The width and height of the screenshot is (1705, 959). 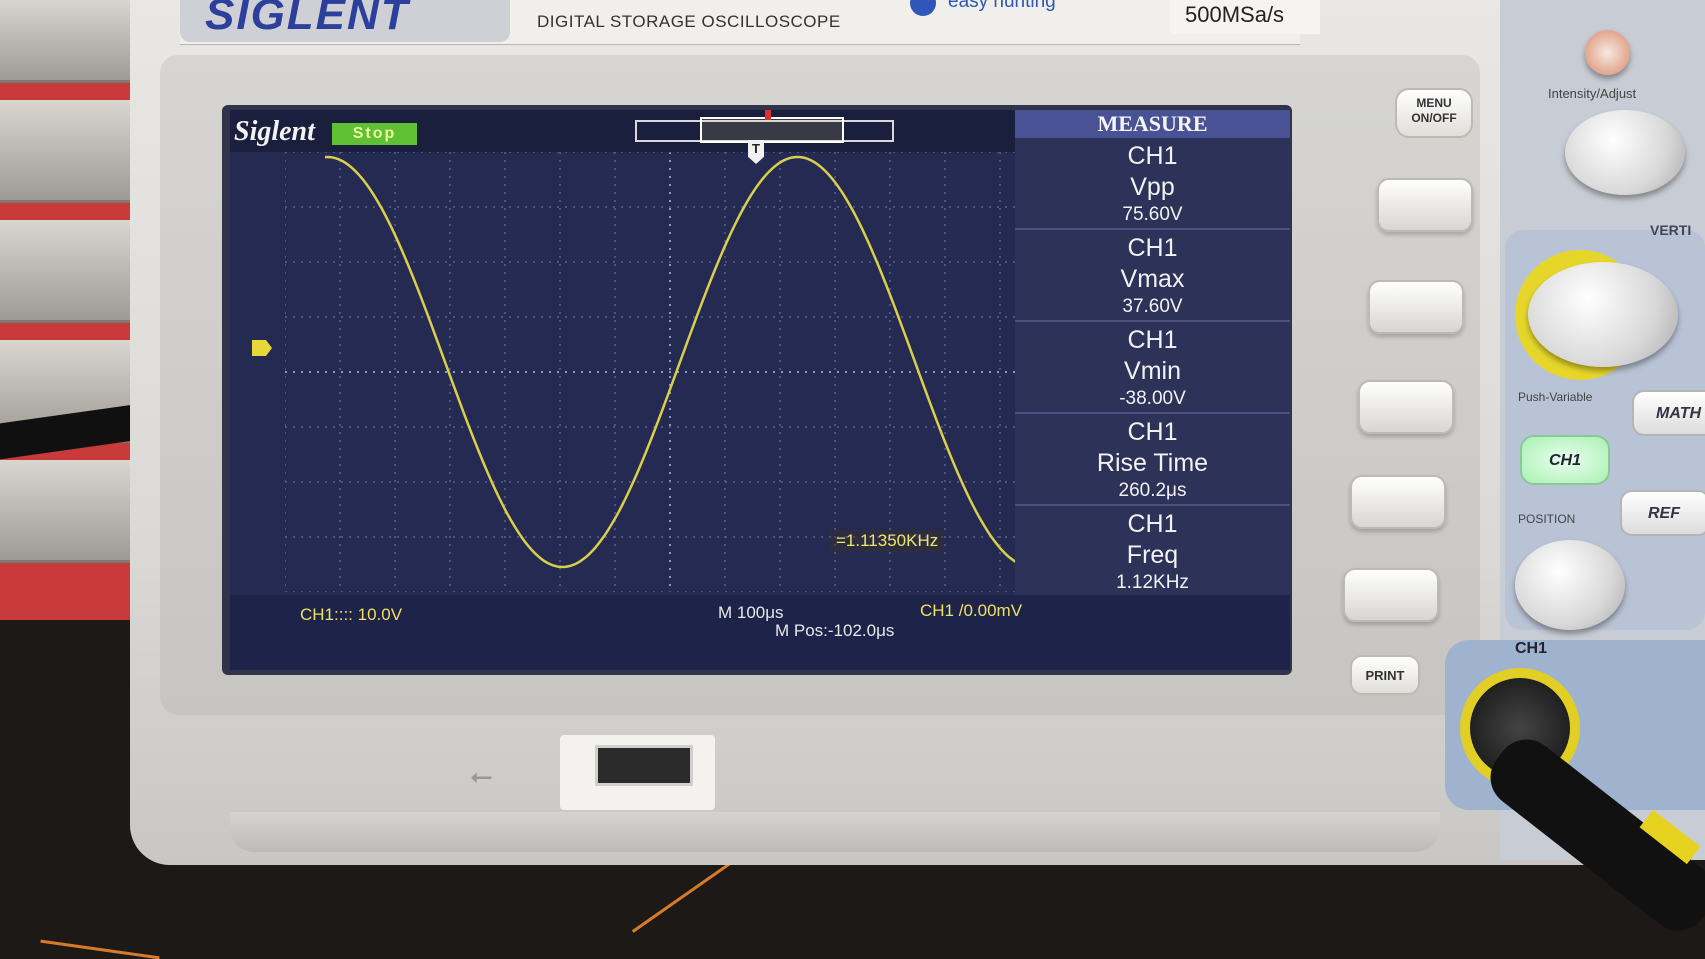 I want to click on memory-view-window, so click(x=772, y=130).